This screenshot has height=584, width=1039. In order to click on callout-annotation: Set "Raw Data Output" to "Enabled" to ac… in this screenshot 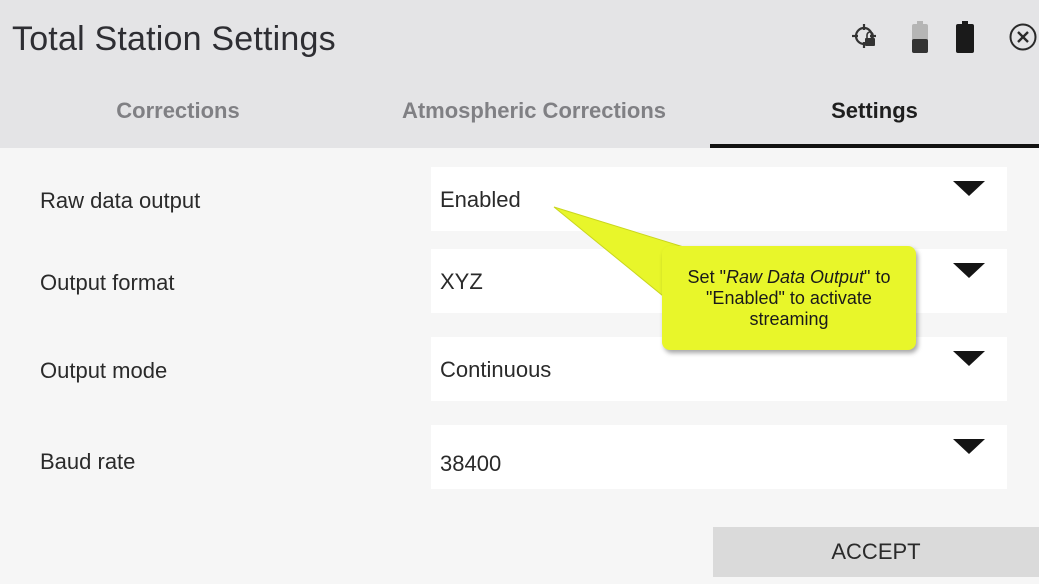, I will do `click(789, 298)`.